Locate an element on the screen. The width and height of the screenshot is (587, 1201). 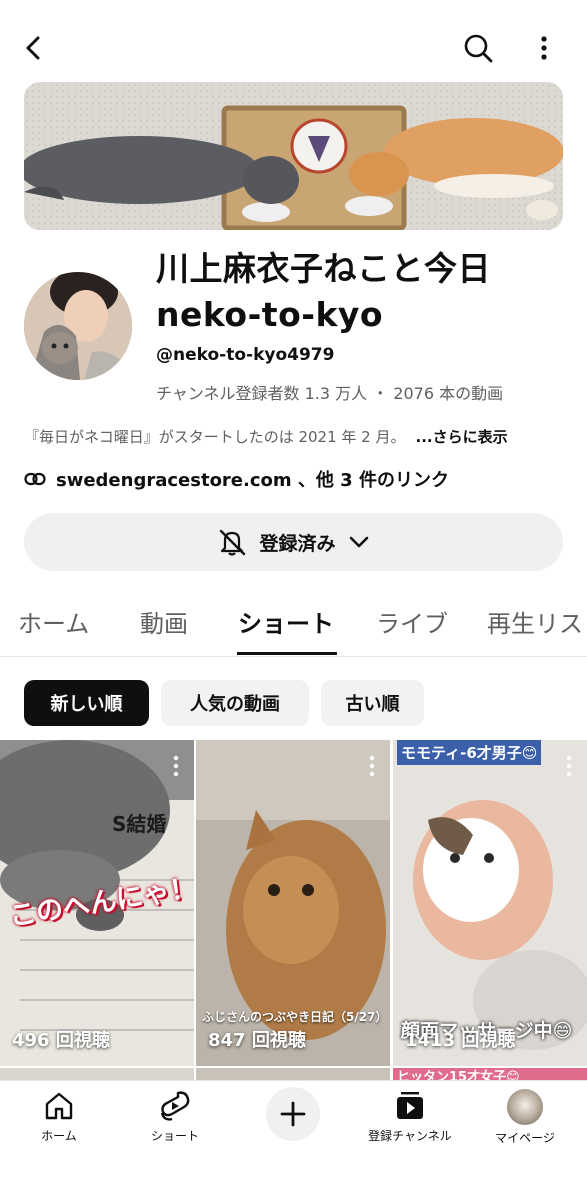
channel-name-line1: 川上麻衣子ねこと今日 is located at coordinates (323, 268).